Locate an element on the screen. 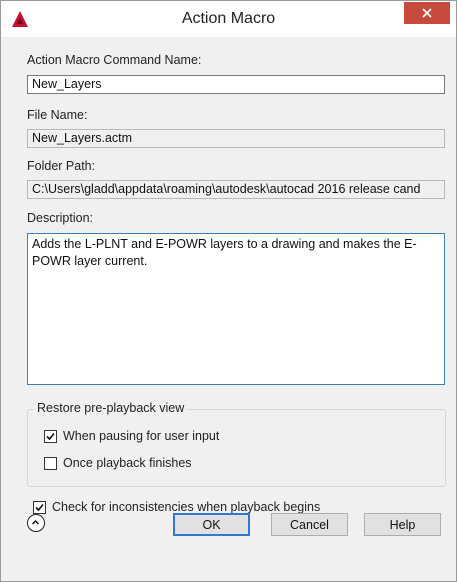 Image resolution: width=457 pixels, height=582 pixels. window-title: Action Macro is located at coordinates (228, 18).